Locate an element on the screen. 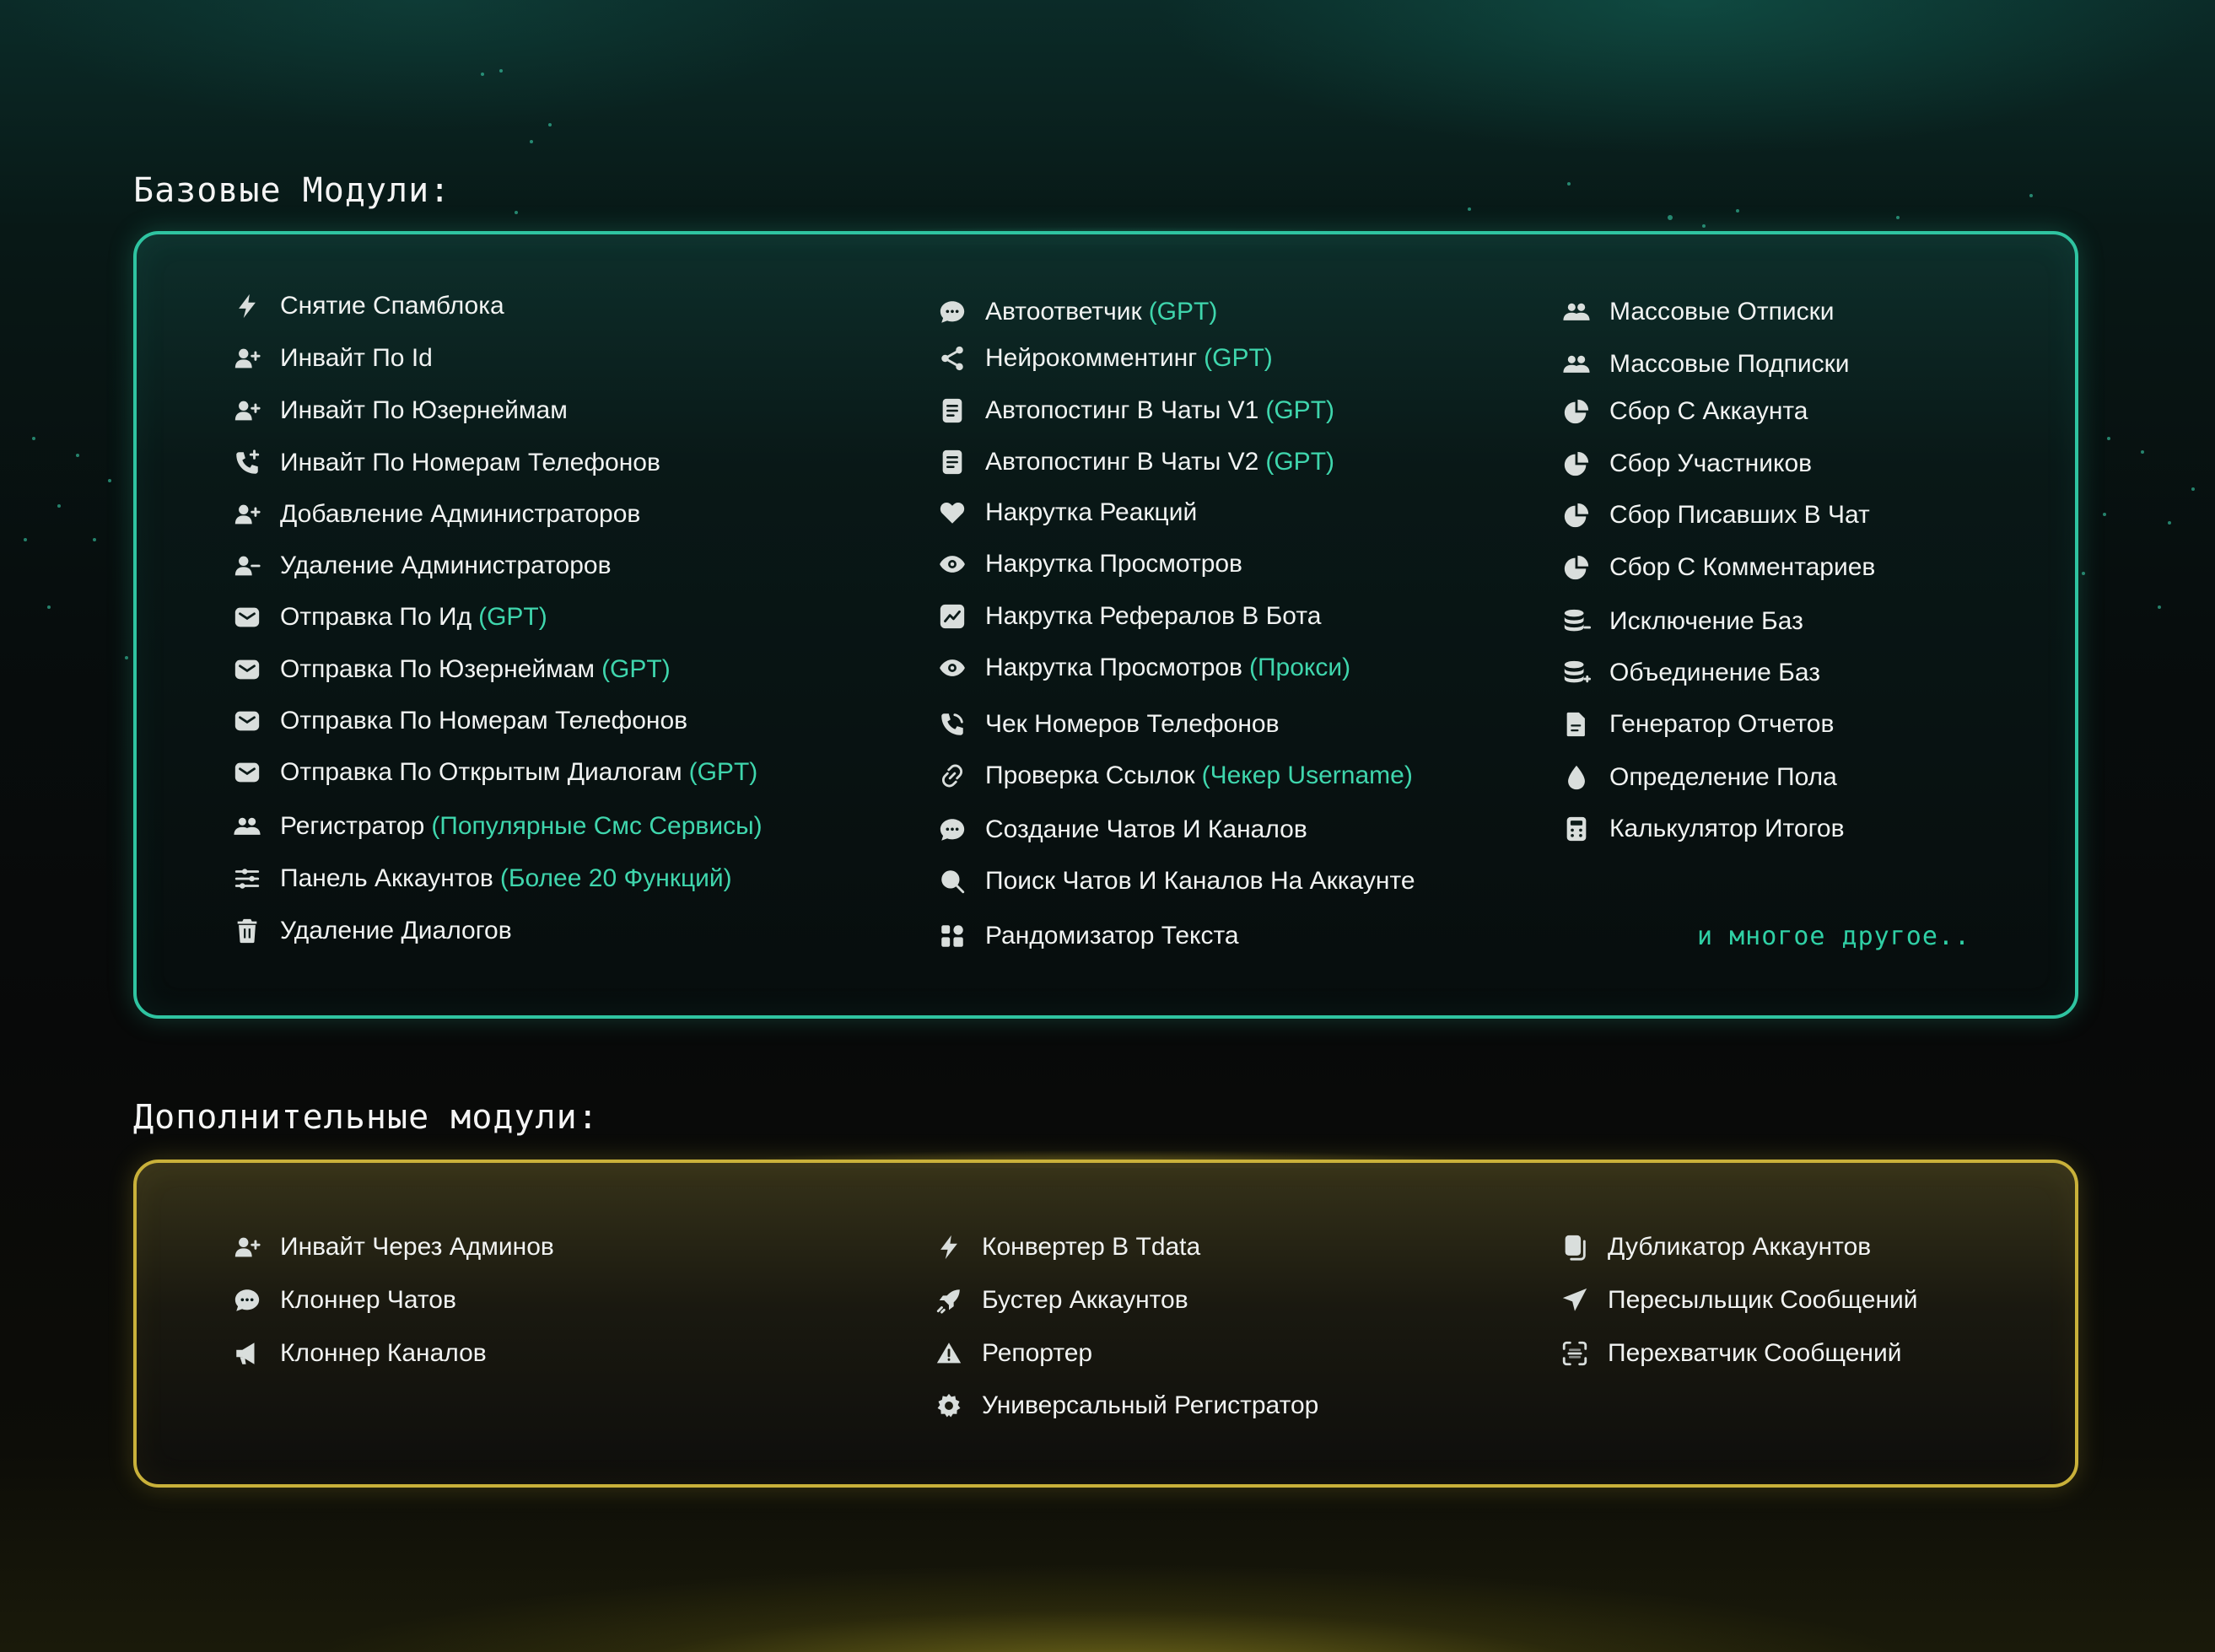  gear-icon is located at coordinates (949, 1406).